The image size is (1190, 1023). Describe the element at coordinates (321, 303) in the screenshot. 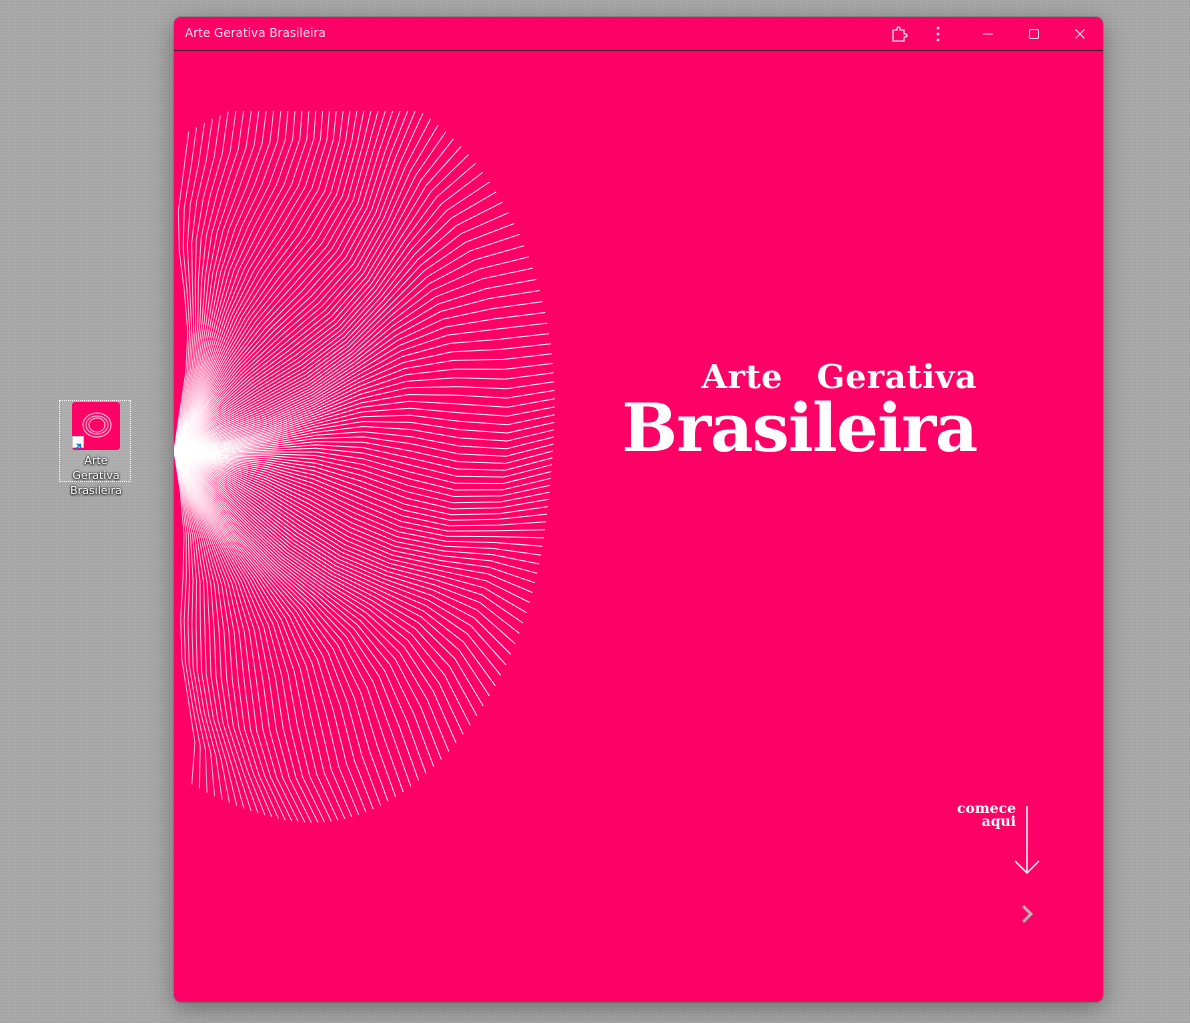

I see `art-line` at that location.